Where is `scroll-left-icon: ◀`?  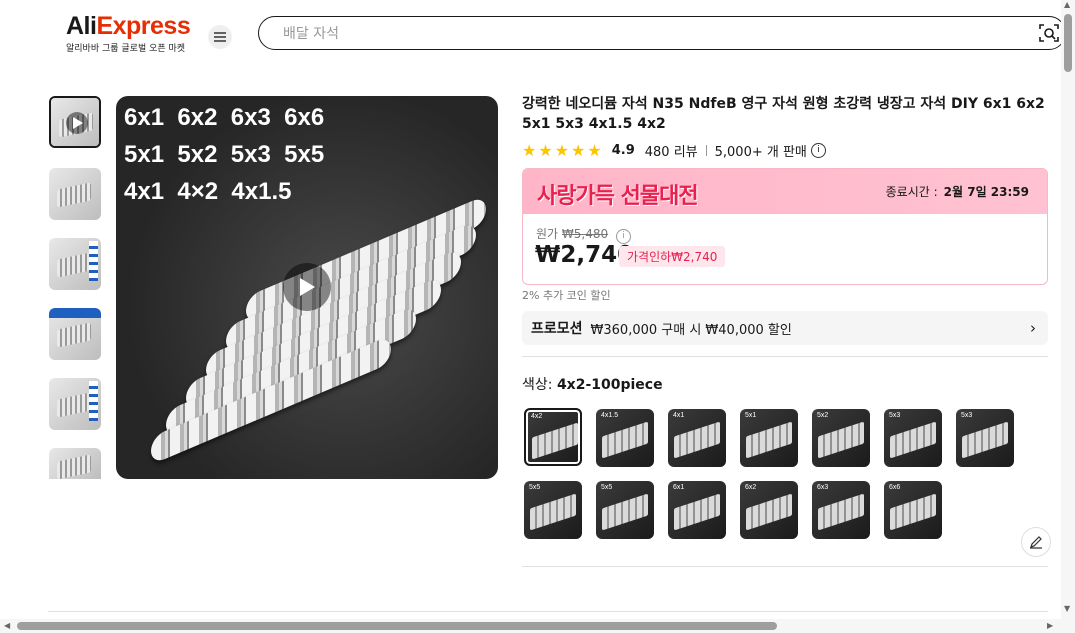
scroll-left-icon: ◀ is located at coordinates (7, 625).